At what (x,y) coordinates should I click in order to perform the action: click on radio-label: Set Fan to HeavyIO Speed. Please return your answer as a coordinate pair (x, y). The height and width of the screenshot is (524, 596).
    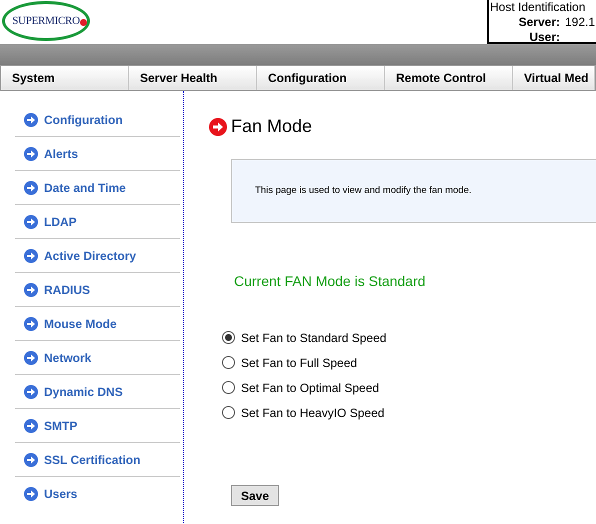
    Looking at the image, I should click on (312, 413).